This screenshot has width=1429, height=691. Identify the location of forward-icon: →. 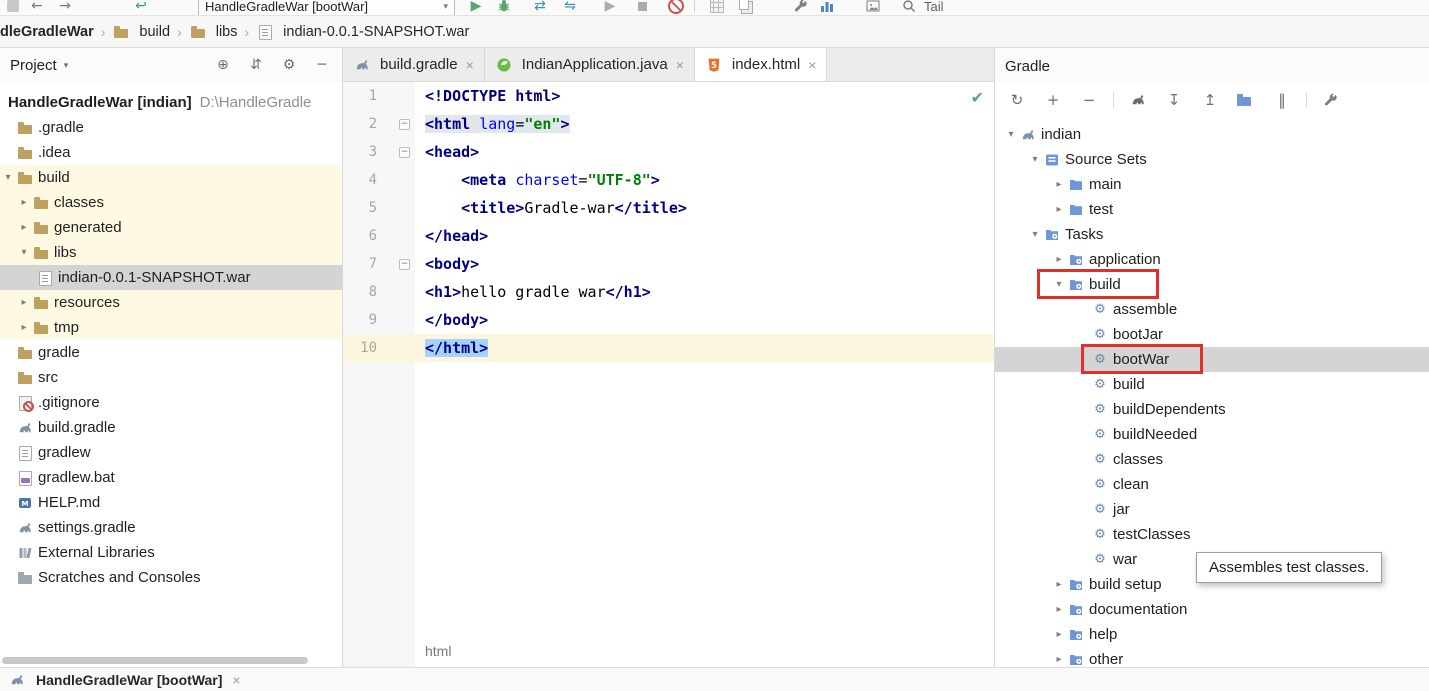
(65, 7).